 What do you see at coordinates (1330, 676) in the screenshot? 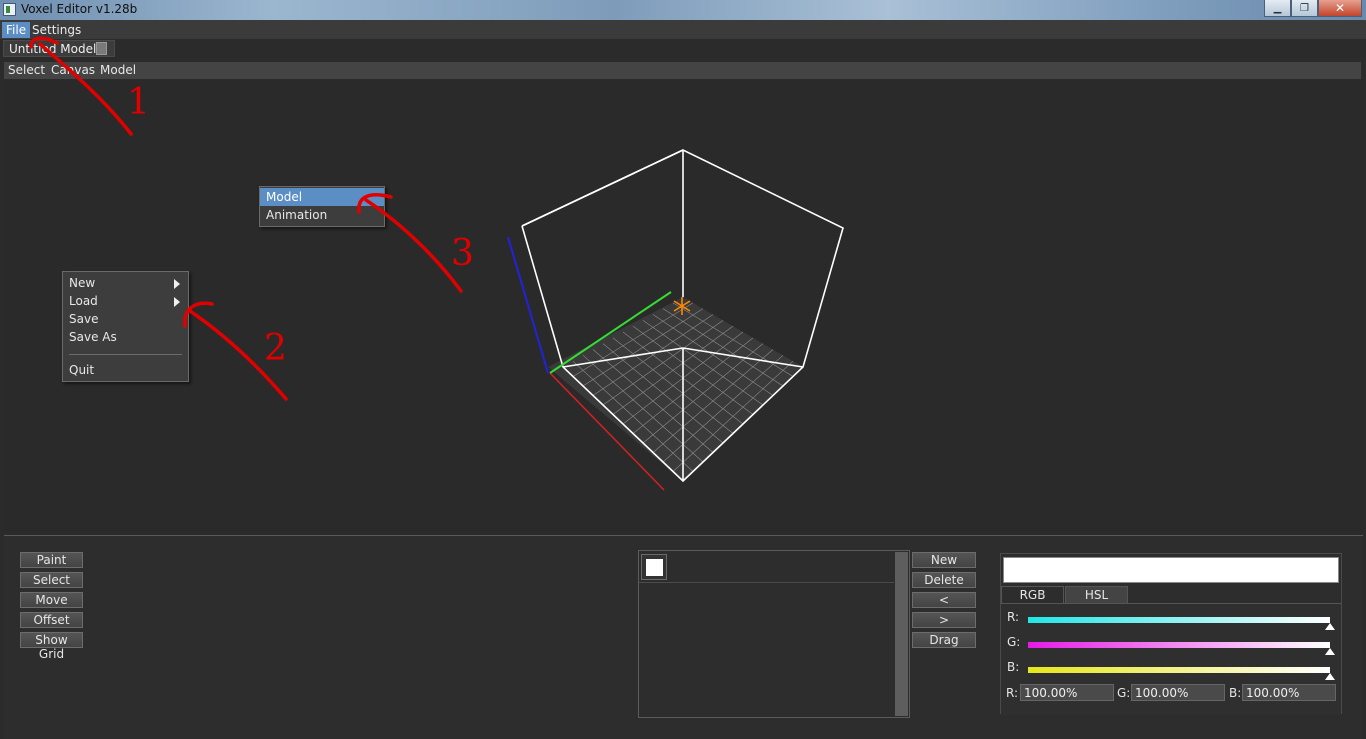
I see `blue-slider-handle` at bounding box center [1330, 676].